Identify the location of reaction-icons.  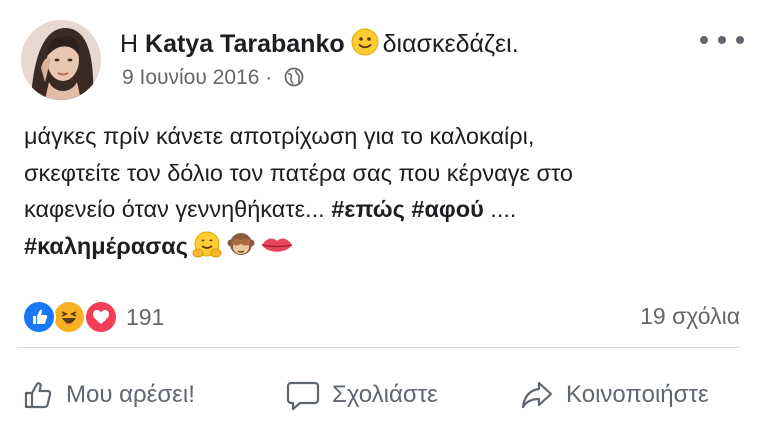
(71, 317).